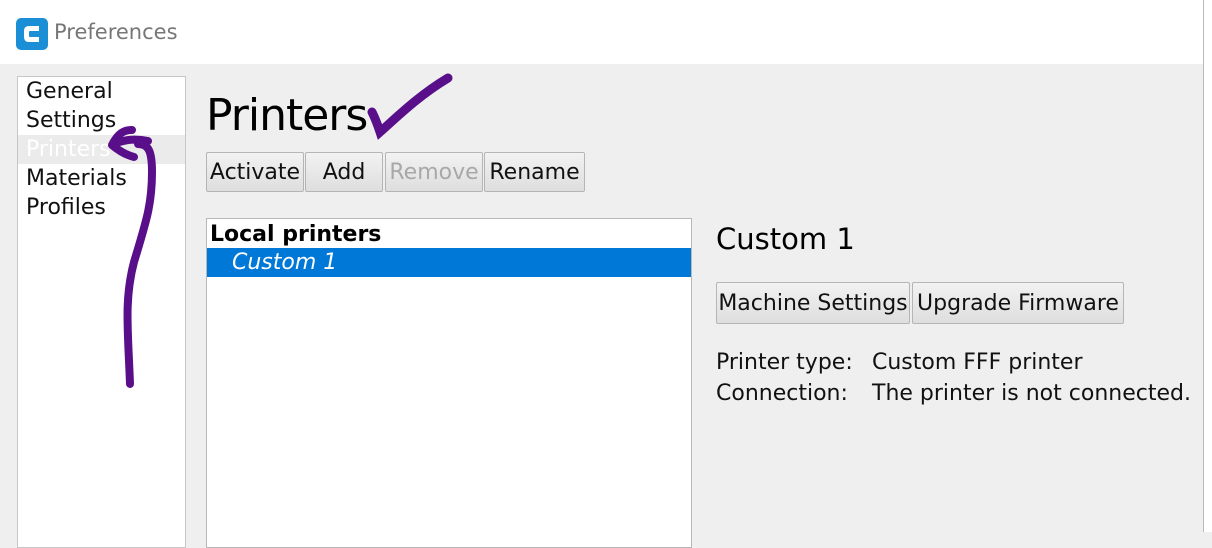  What do you see at coordinates (255, 172) in the screenshot?
I see `activate-button: Activate` at bounding box center [255, 172].